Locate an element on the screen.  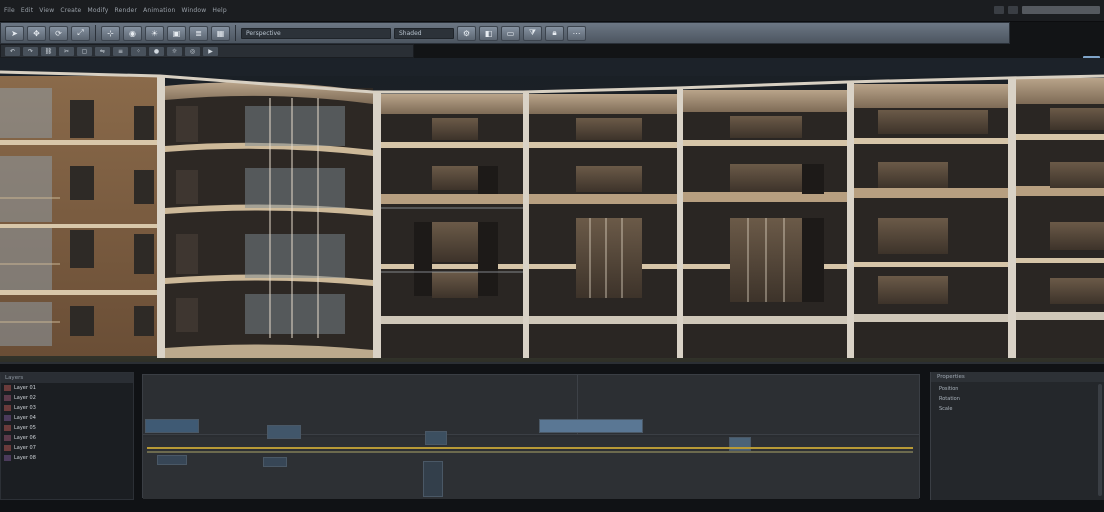
layer-name: Layer 07 is located at coordinates (25, 448).